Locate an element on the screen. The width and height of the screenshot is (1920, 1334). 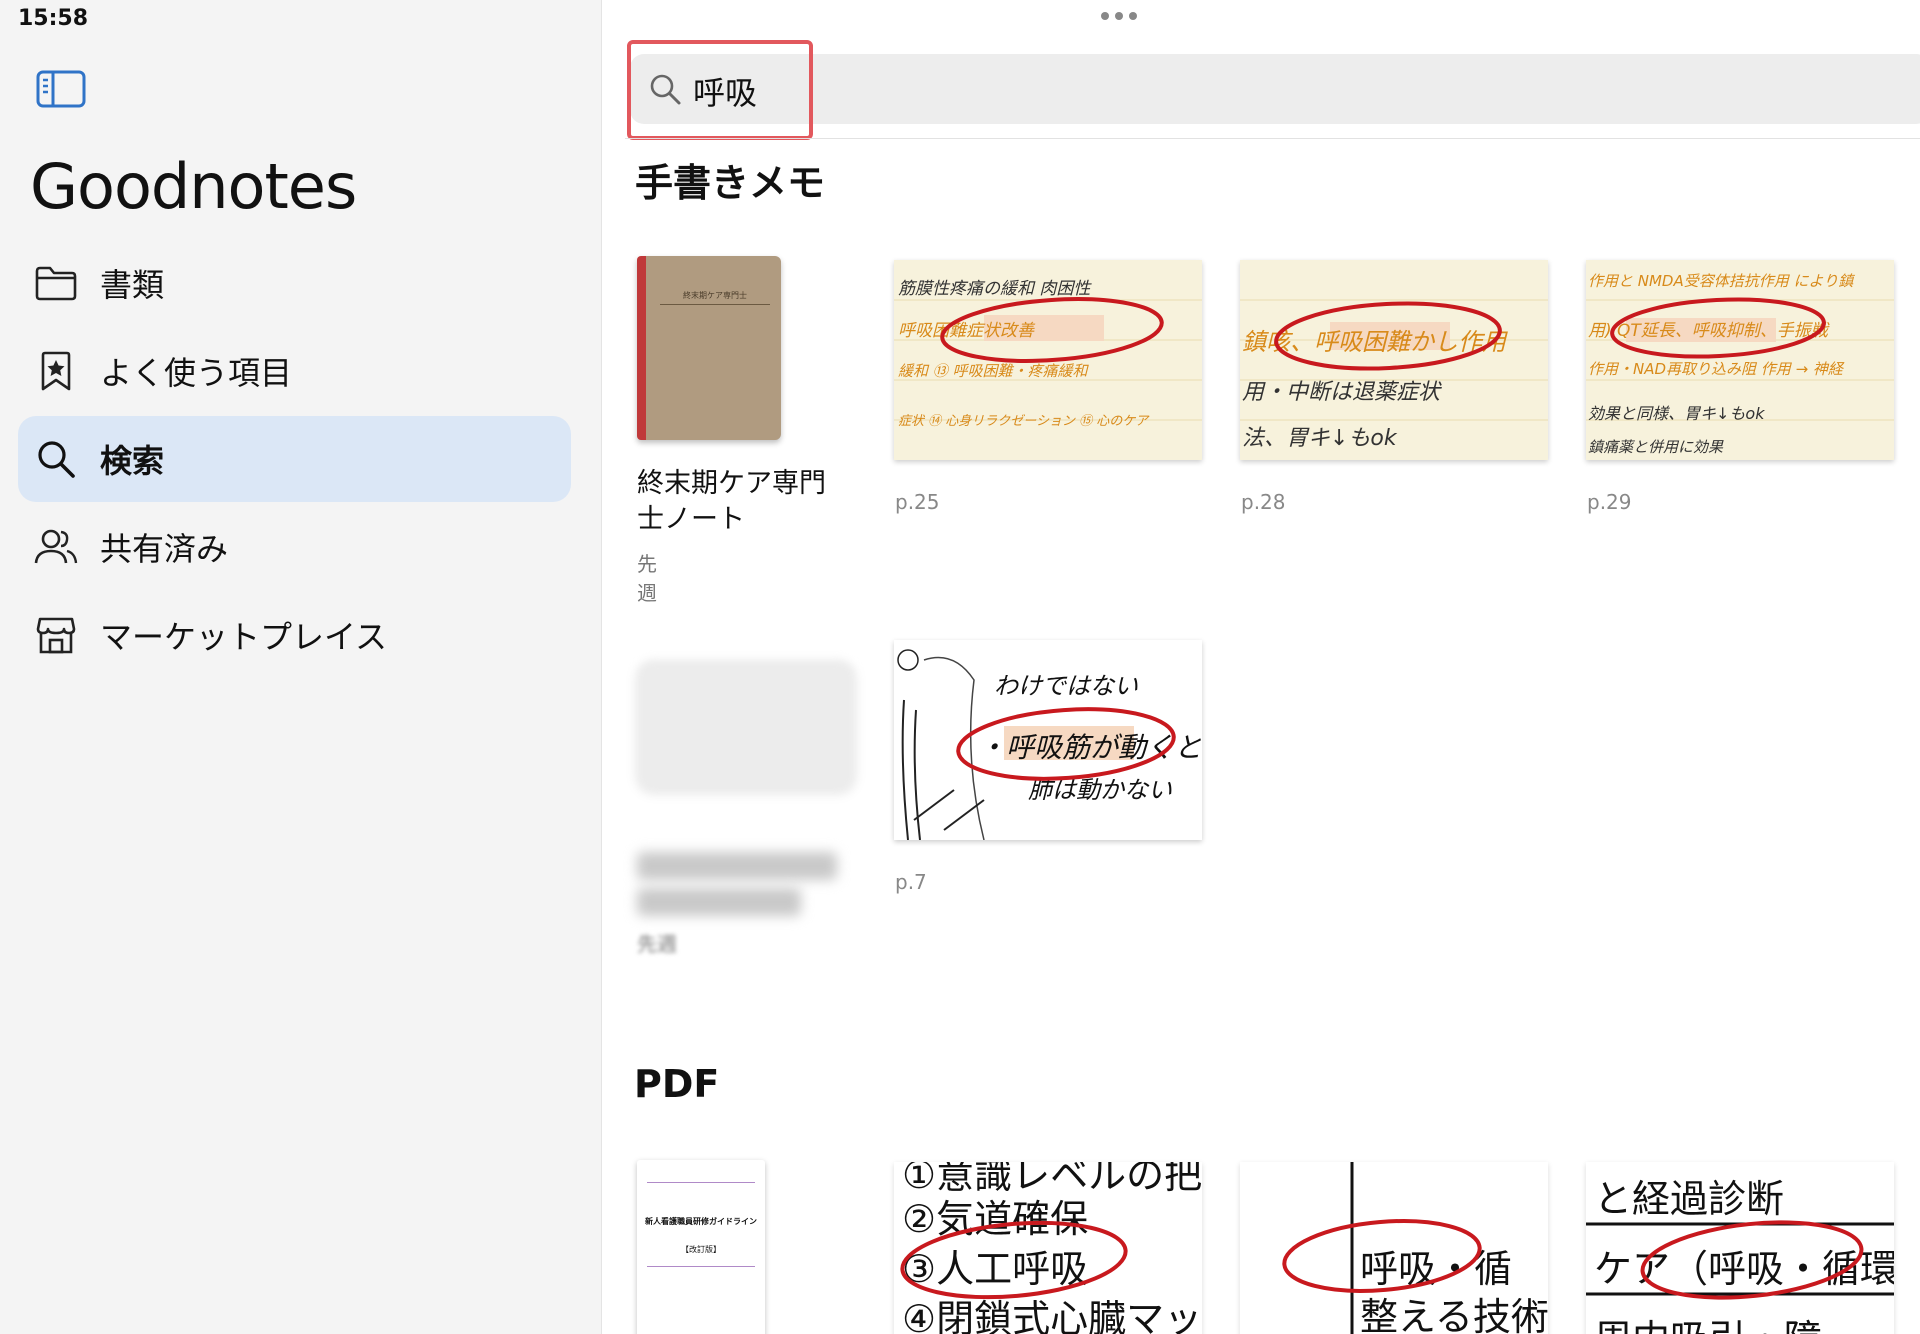
pdf-cover-subtitle: 【改訂版】 is located at coordinates (701, 1249).